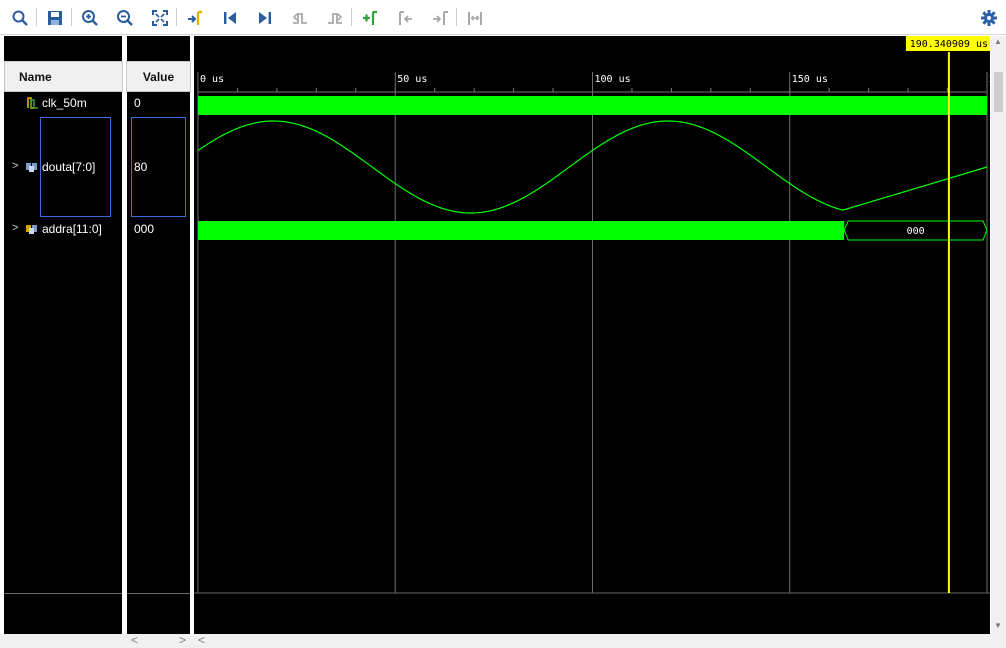 The image size is (1006, 648). What do you see at coordinates (998, 41) in the screenshot?
I see `scroll-up-arrow: ▲` at bounding box center [998, 41].